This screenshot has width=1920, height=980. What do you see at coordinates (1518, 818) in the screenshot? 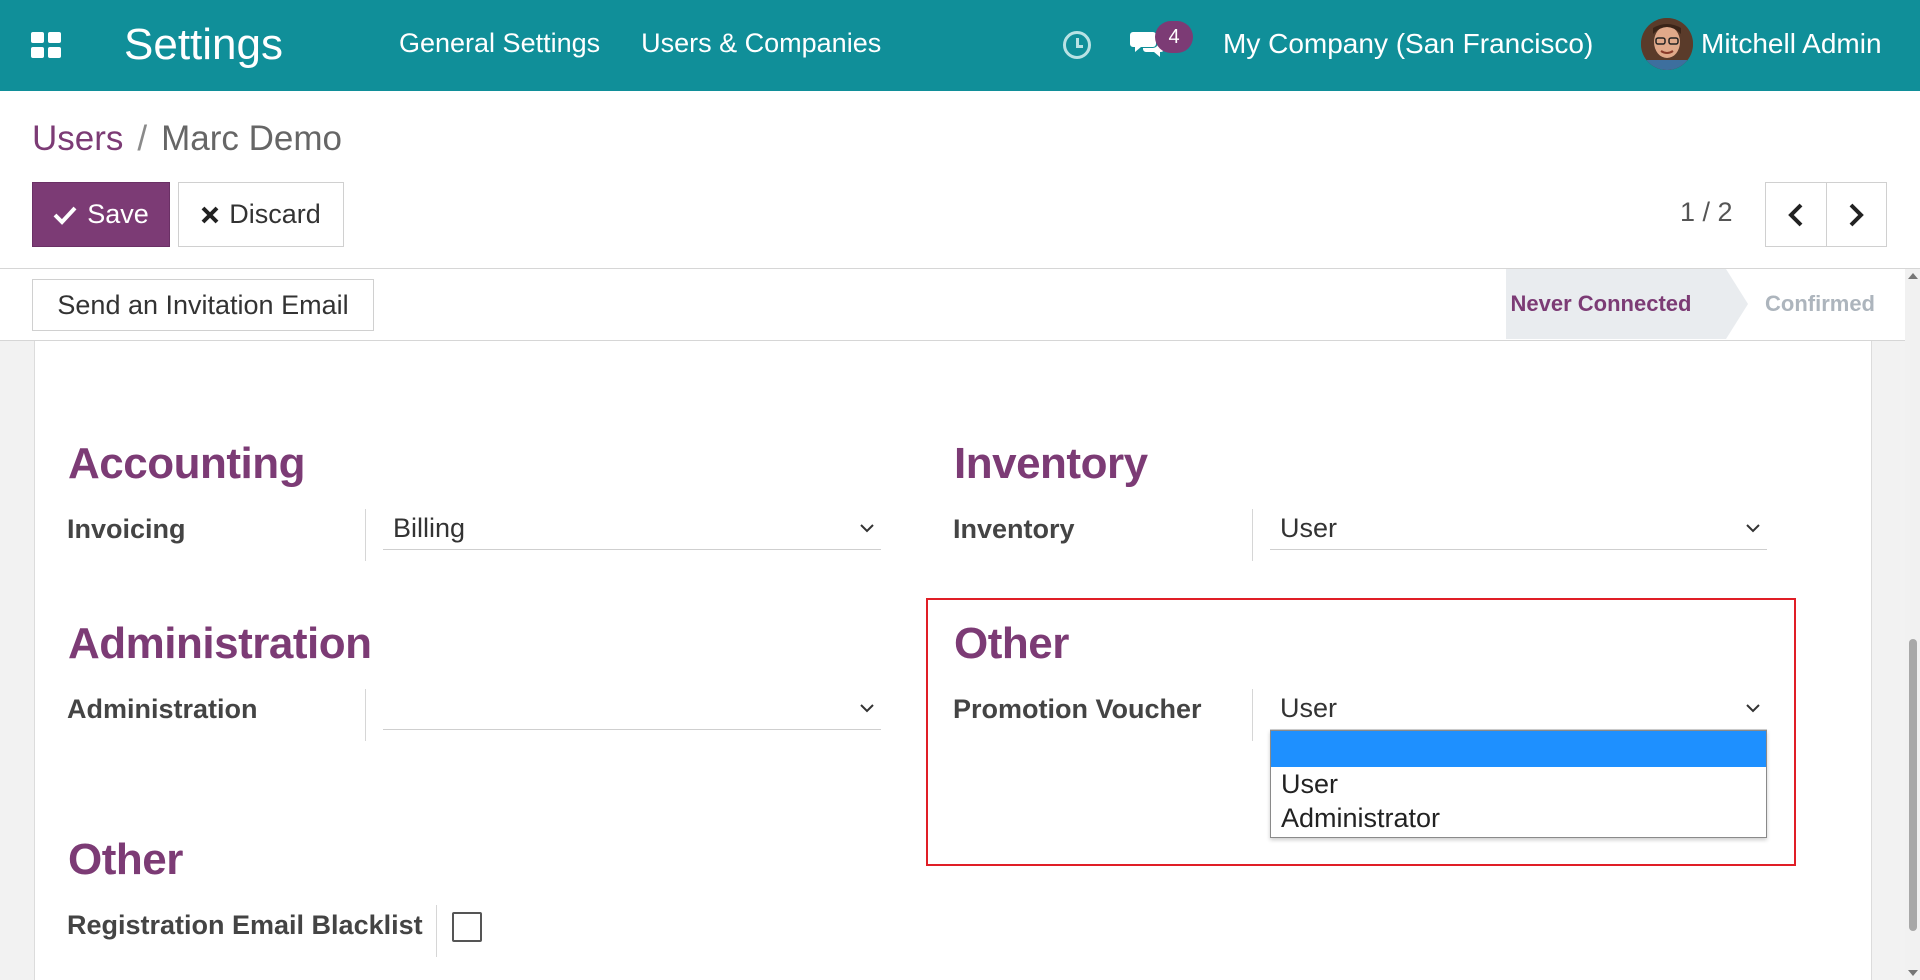
I see `option-administrator: Administrator` at bounding box center [1518, 818].